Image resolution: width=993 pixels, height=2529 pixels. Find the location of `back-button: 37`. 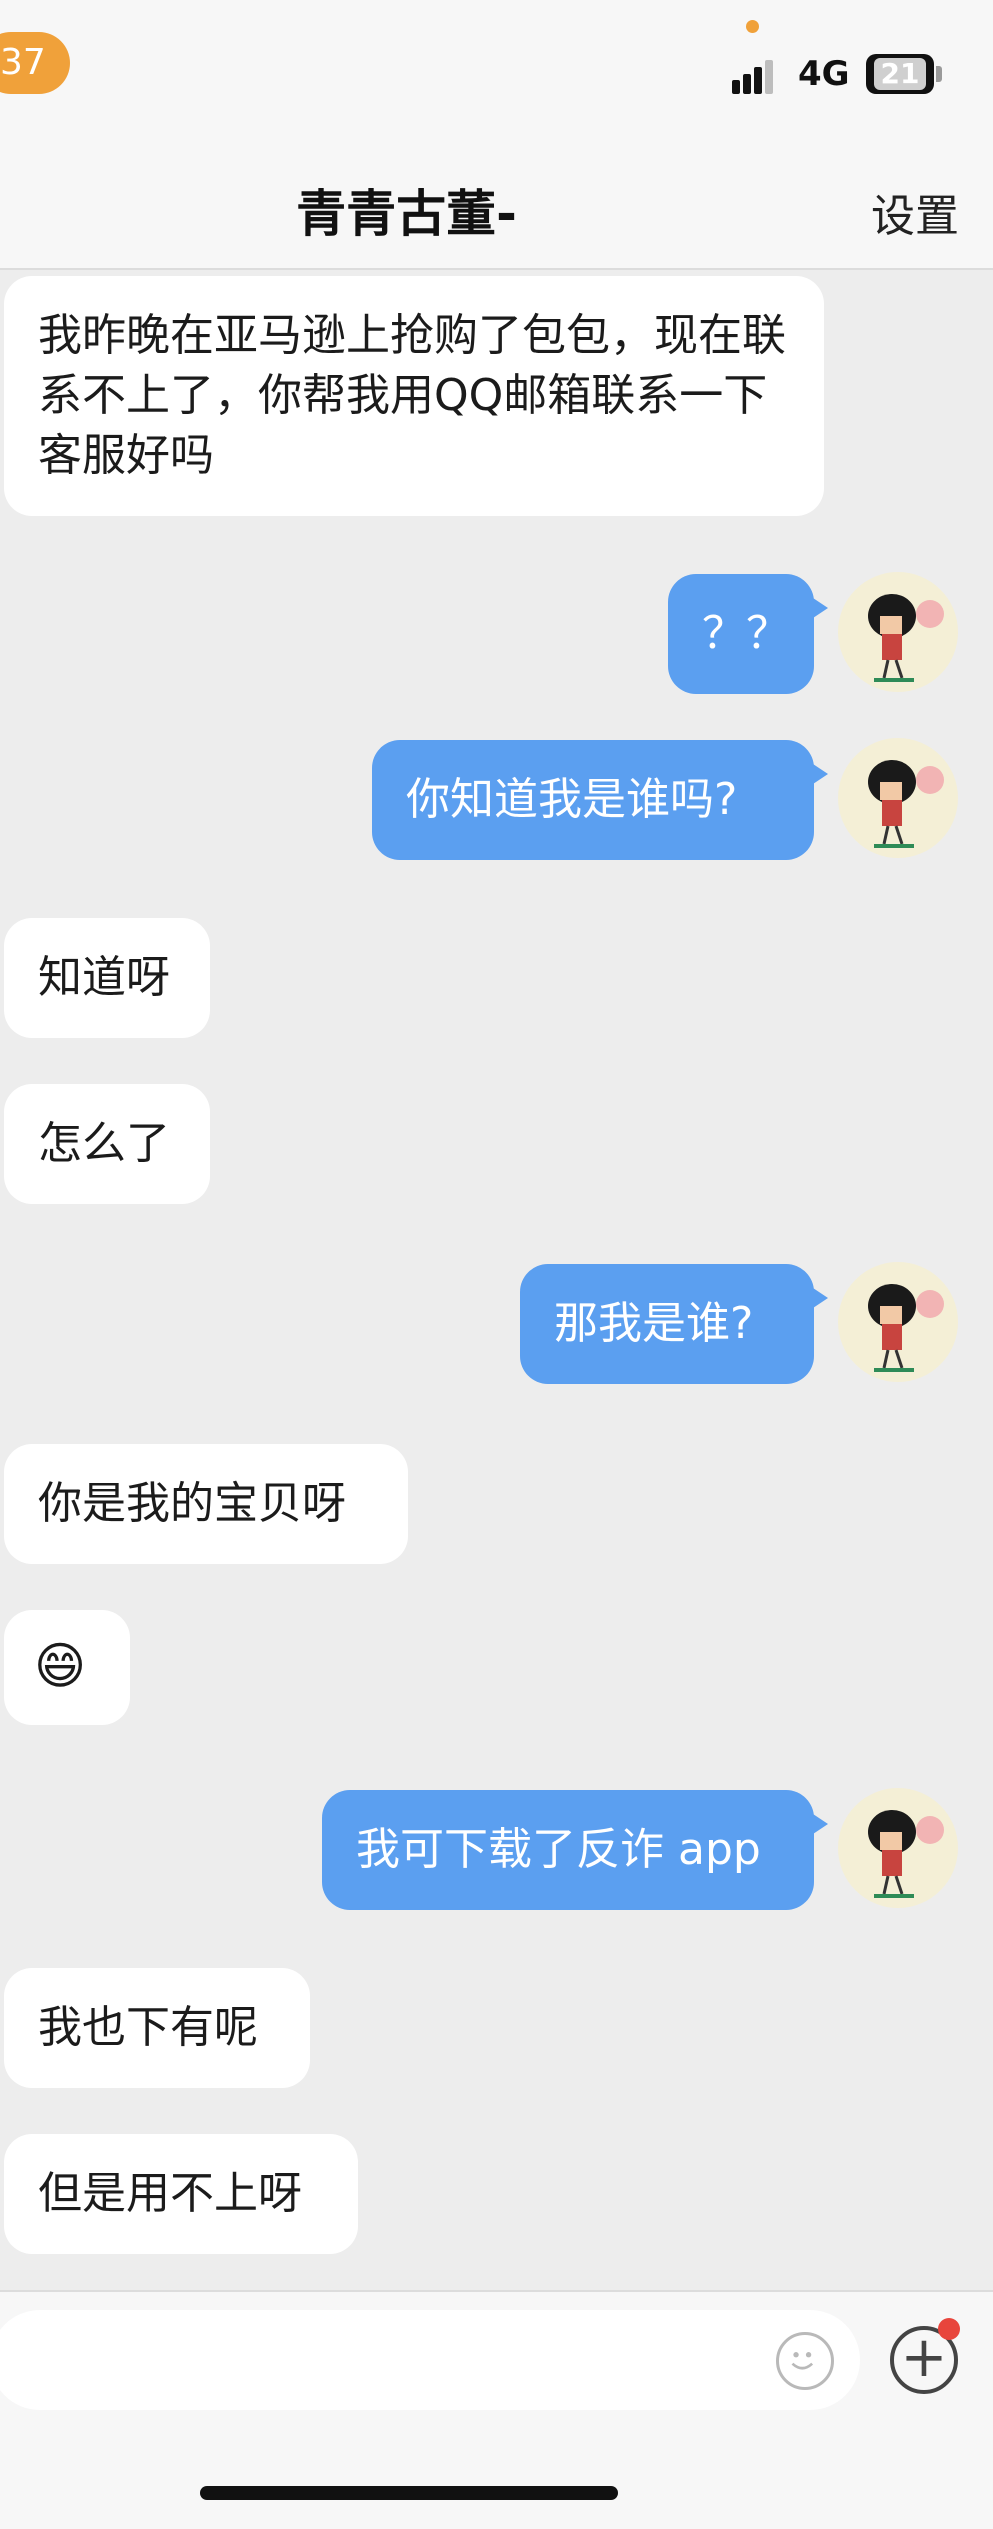

back-button: 37 is located at coordinates (35, 63).